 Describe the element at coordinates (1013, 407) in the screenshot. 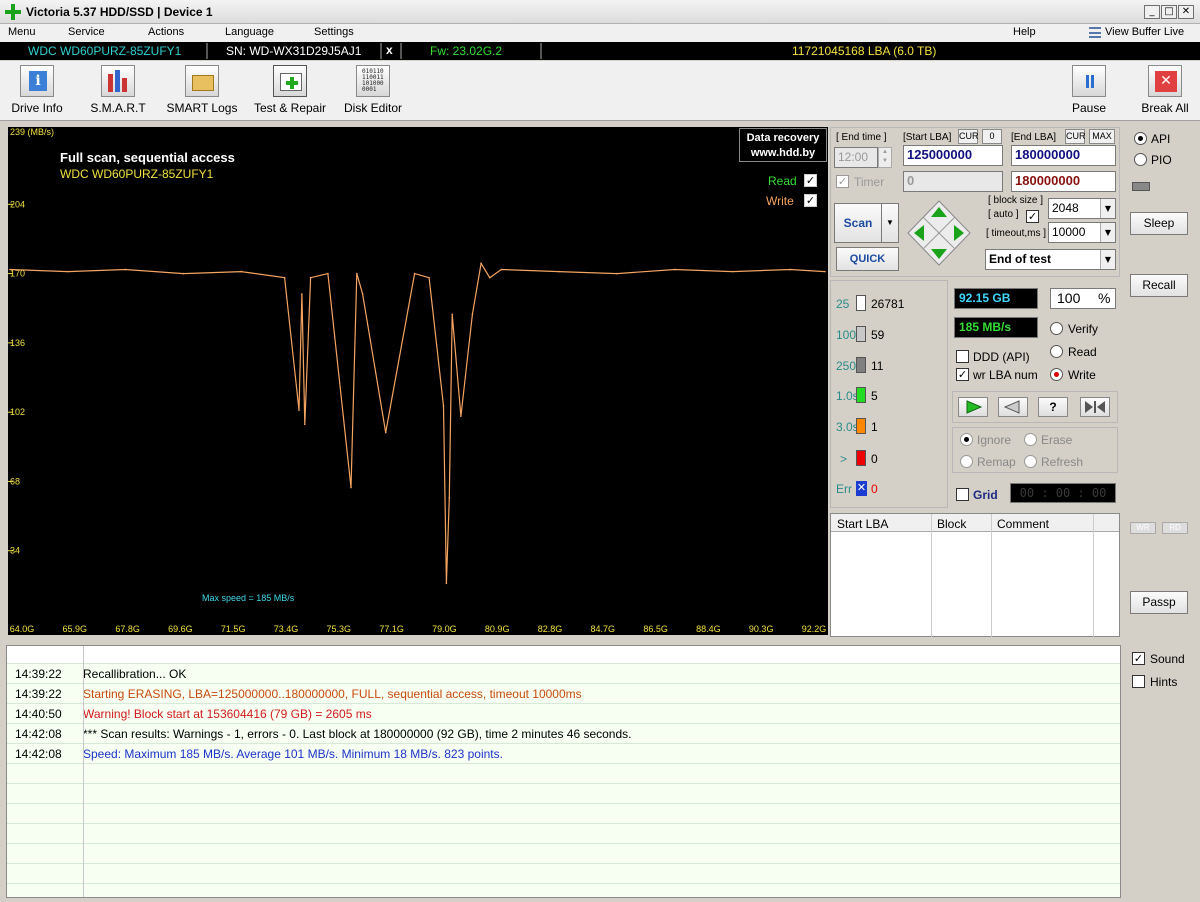

I see `play-backward-button` at that location.